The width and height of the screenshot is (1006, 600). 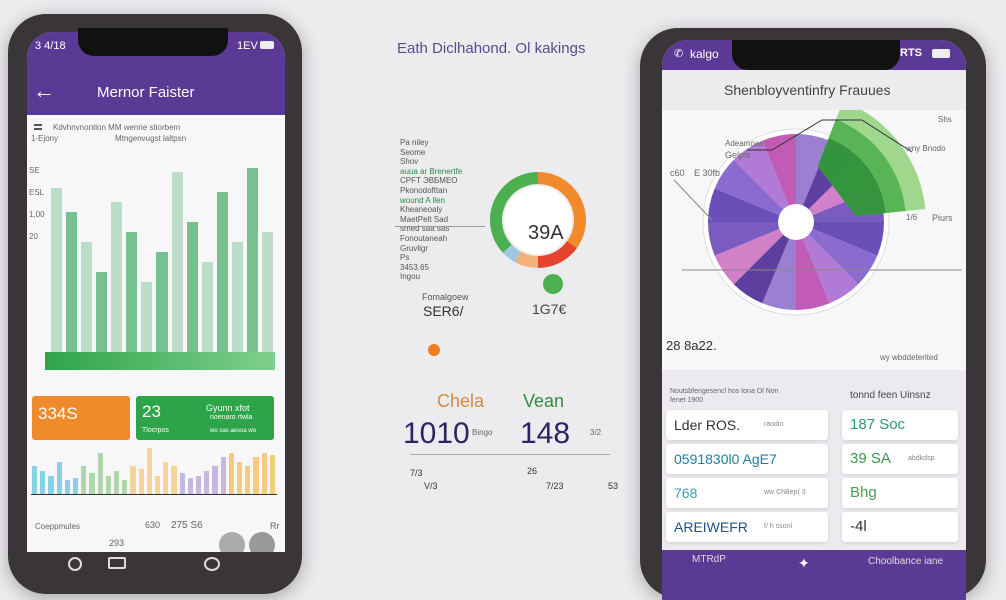 I want to click on stat-row-value: Lder ROS., so click(x=707, y=425).